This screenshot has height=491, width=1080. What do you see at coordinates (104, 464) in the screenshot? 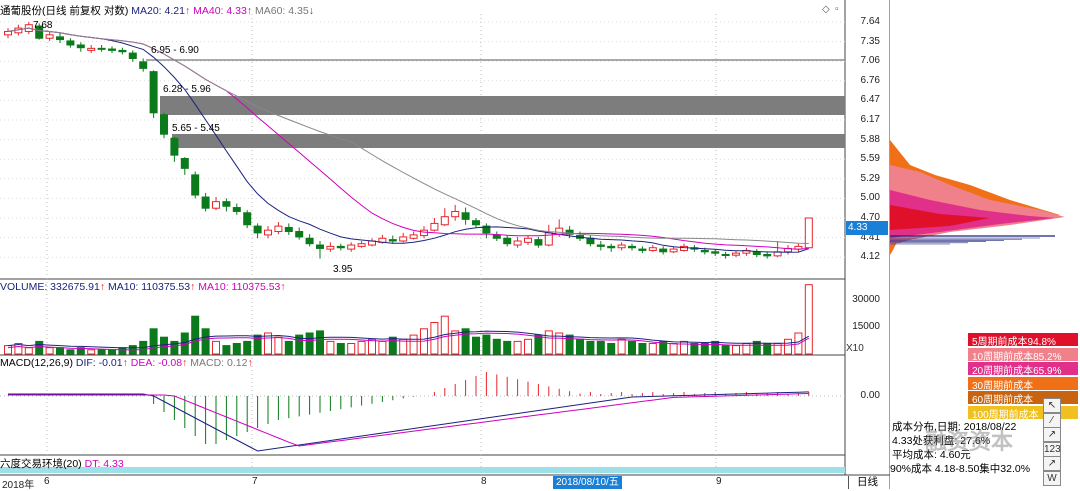
I see `bottom-indicator-value: DT: 4.33` at bounding box center [104, 464].